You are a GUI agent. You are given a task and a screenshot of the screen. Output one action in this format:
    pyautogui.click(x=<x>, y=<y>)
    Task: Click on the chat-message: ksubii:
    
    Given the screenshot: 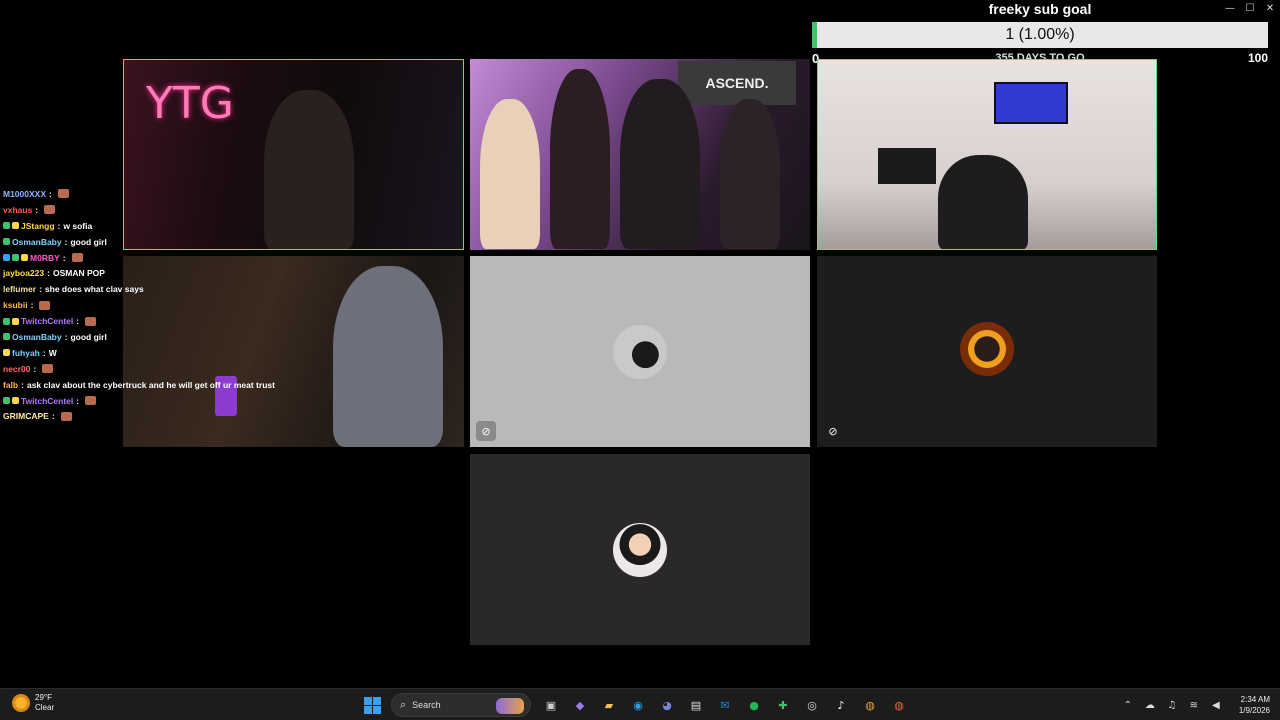 What is the action you would take?
    pyautogui.click(x=153, y=305)
    